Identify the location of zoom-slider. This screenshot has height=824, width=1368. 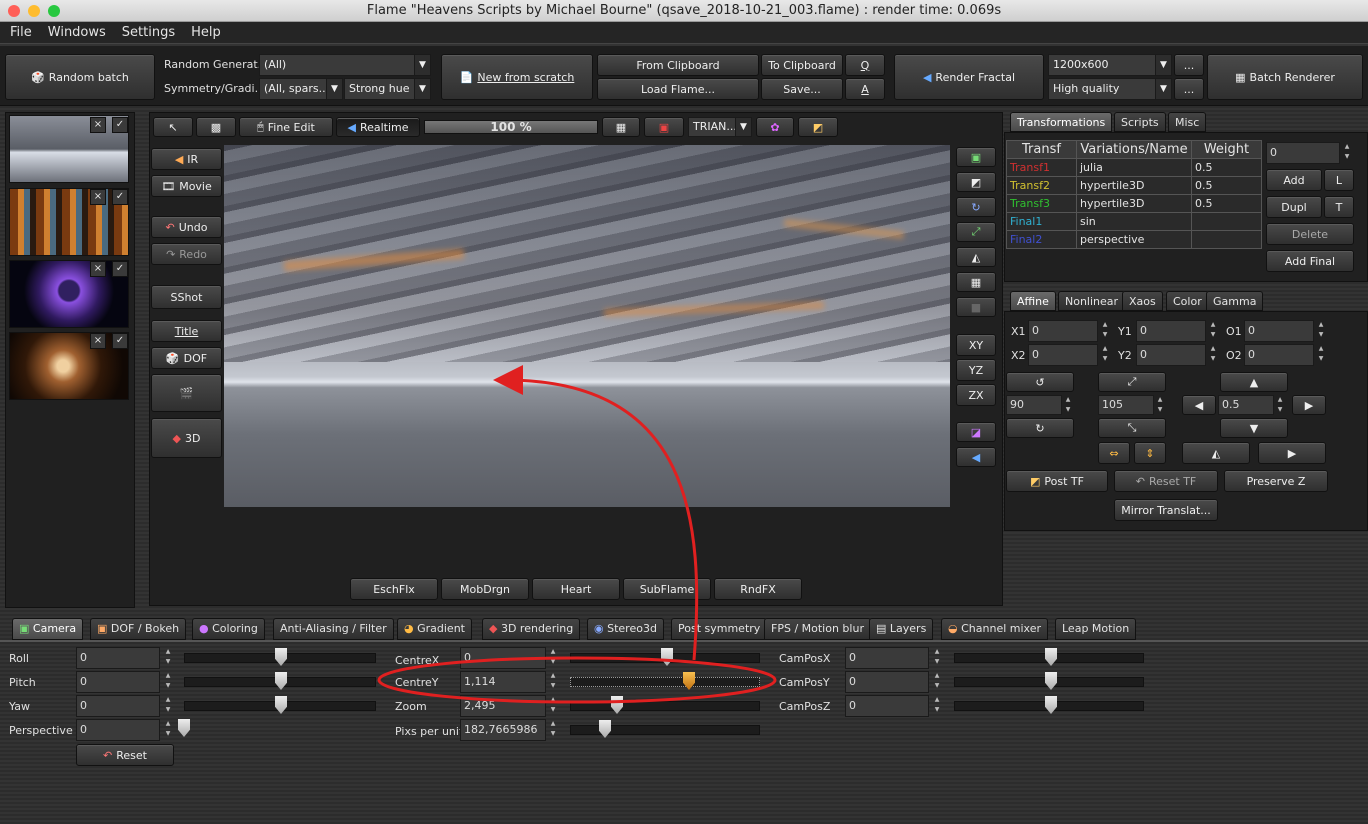
(665, 705).